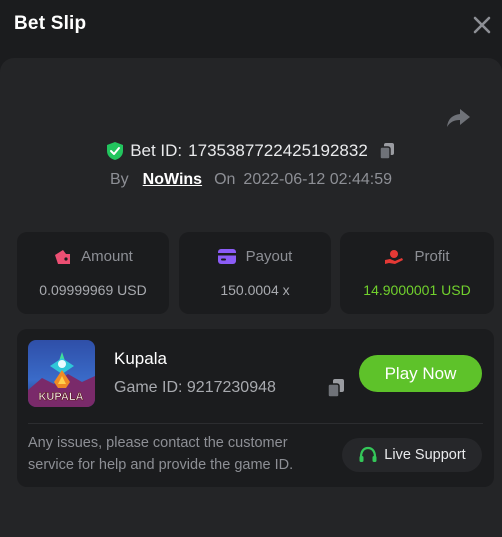  What do you see at coordinates (195, 387) in the screenshot?
I see `game-id: Game ID: 9217230948` at bounding box center [195, 387].